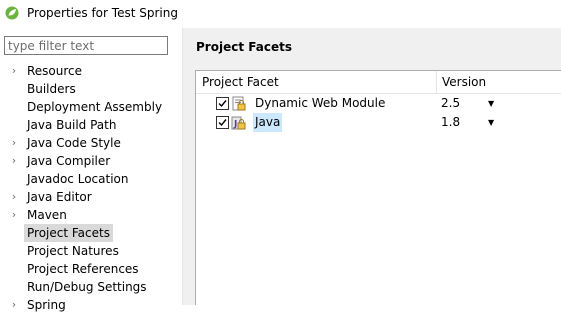  I want to click on tree-item-label: Javadoc Location, so click(78, 179).